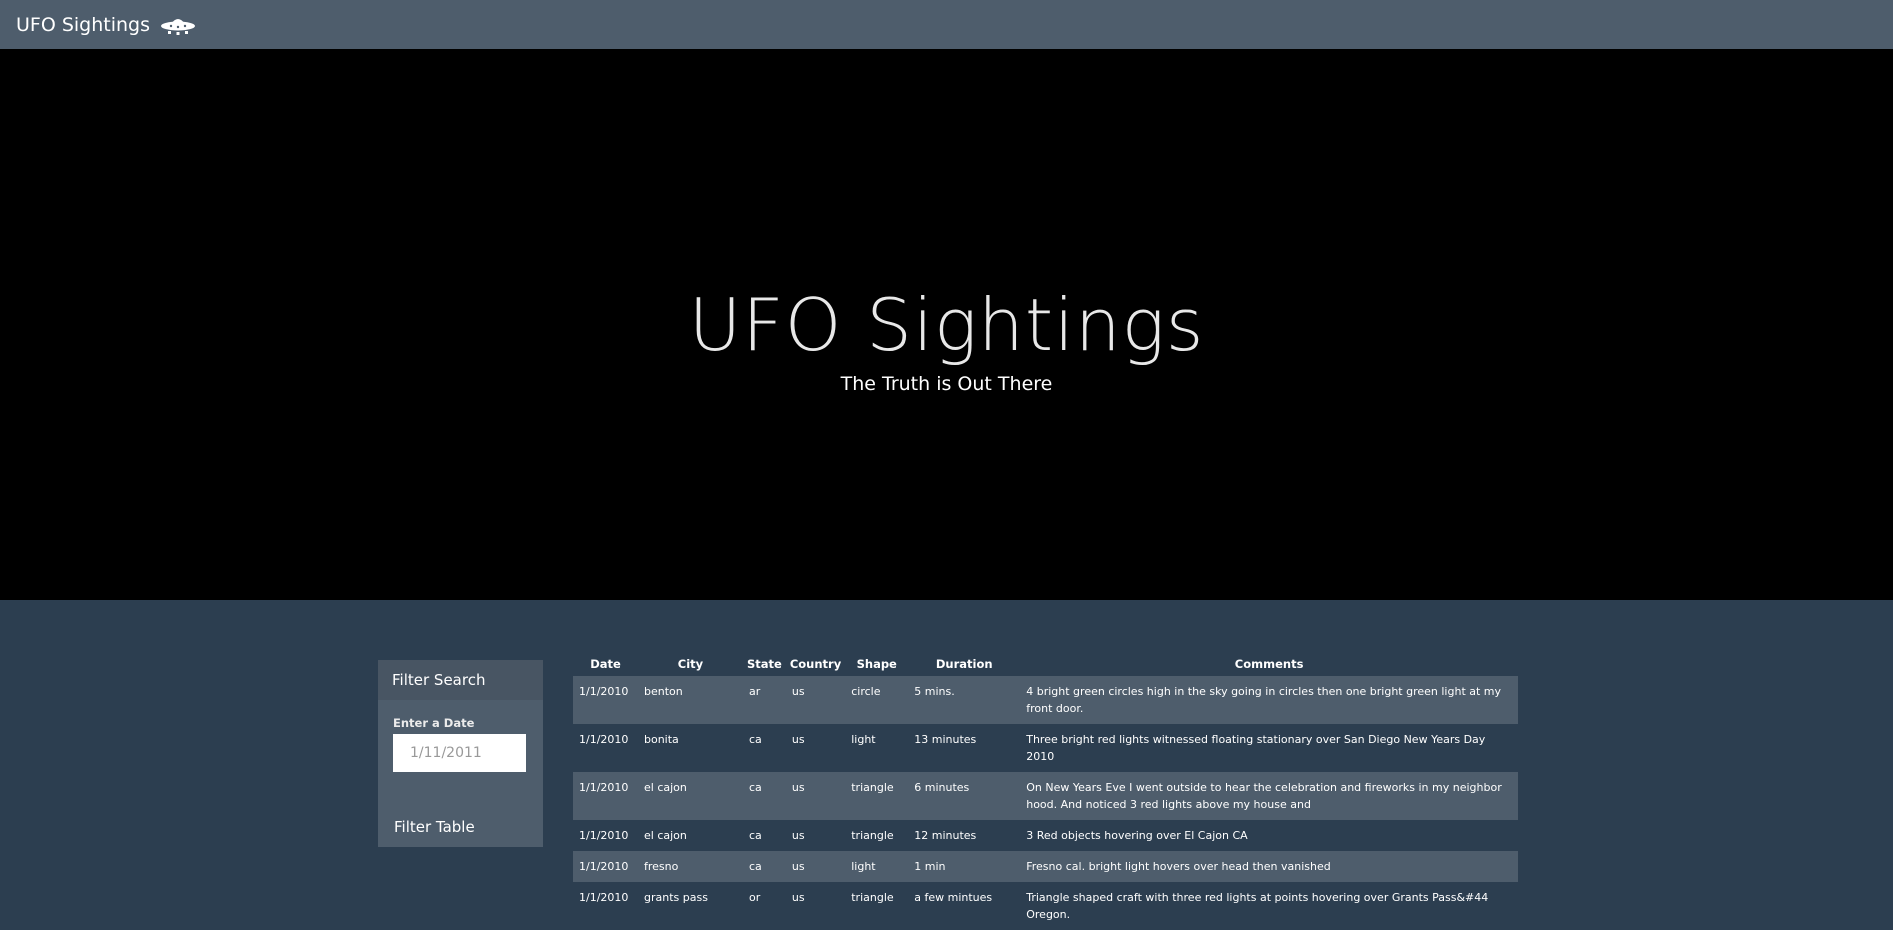  Describe the element at coordinates (690, 664) in the screenshot. I see `header-city: City` at that location.